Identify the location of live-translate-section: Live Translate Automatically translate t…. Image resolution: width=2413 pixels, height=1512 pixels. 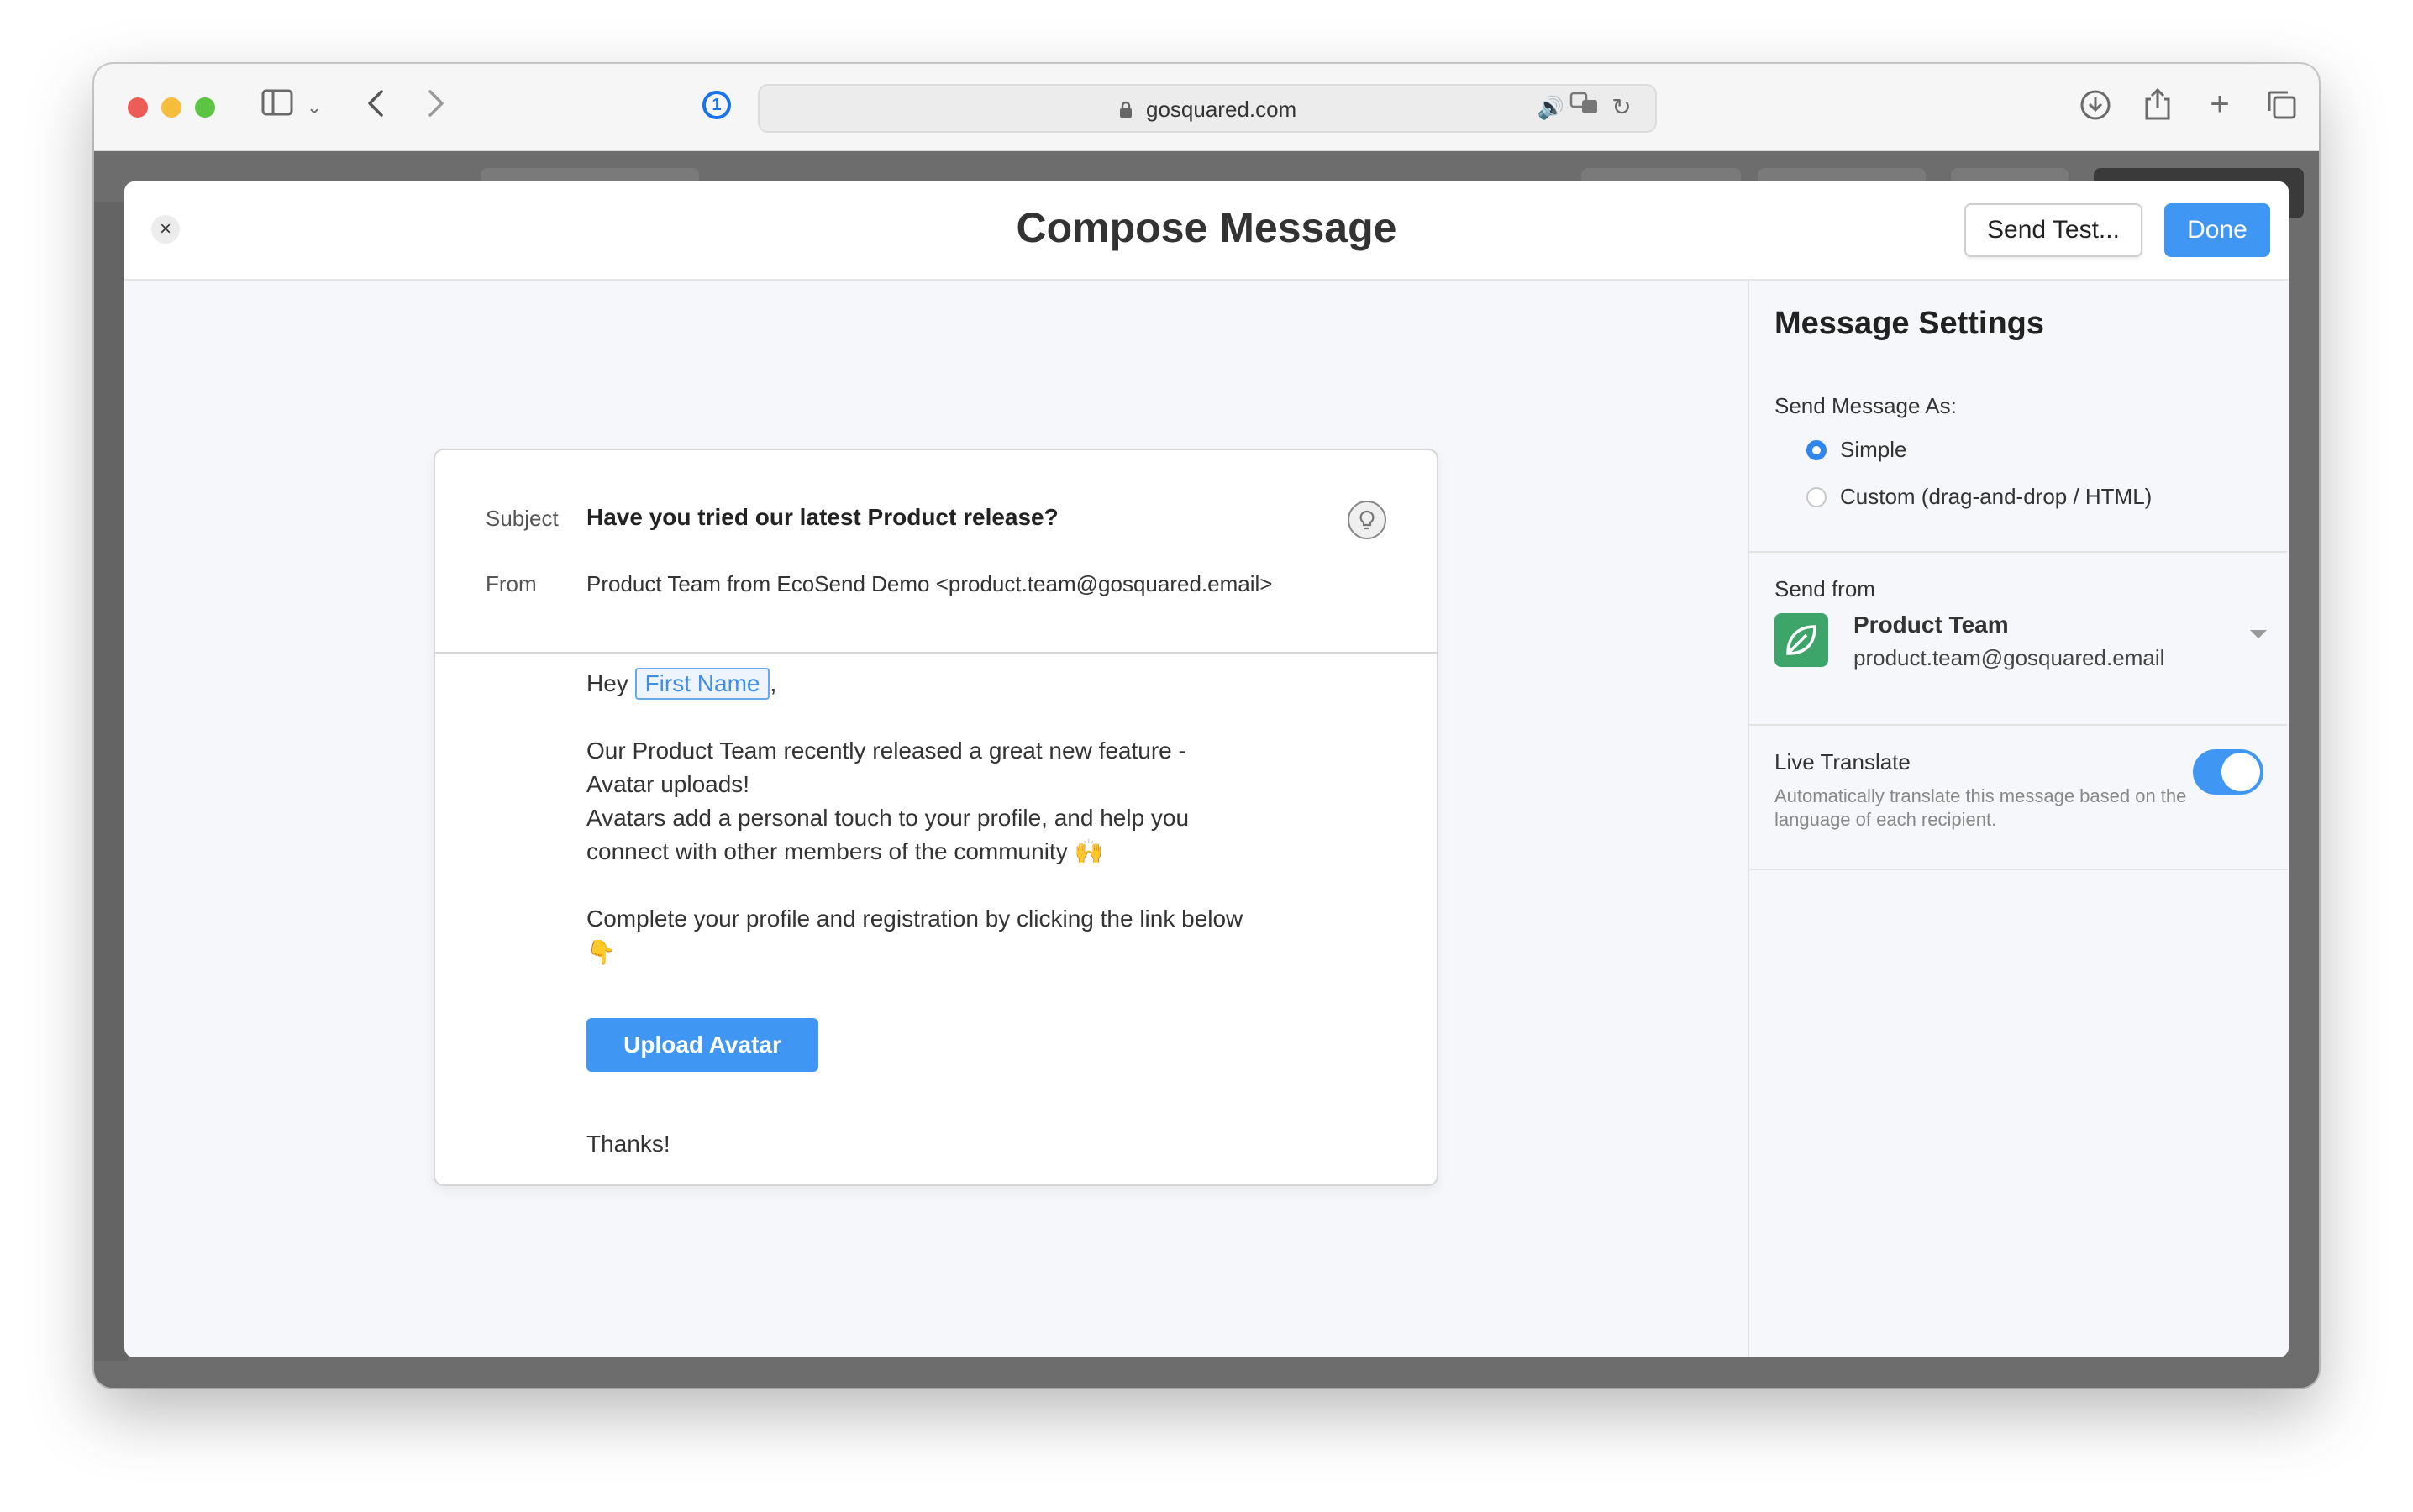
(2018, 797).